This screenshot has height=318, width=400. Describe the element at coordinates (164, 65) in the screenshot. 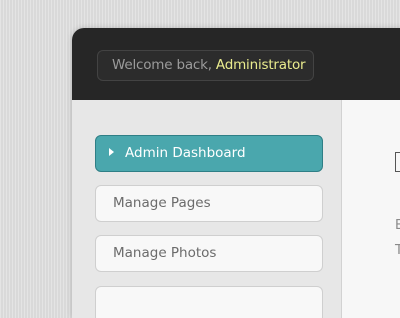

I see `welcome-text: Welcome back,` at that location.